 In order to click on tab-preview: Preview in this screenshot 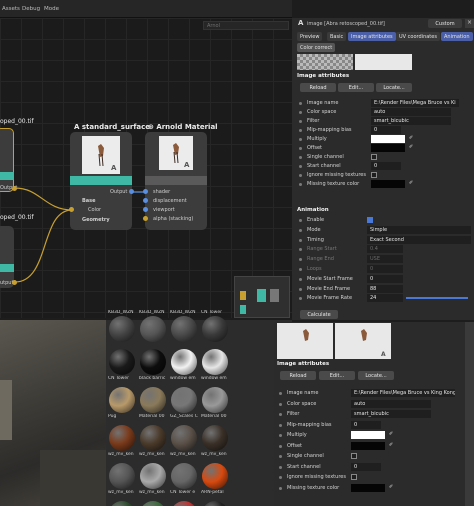, I will do `click(310, 36)`.